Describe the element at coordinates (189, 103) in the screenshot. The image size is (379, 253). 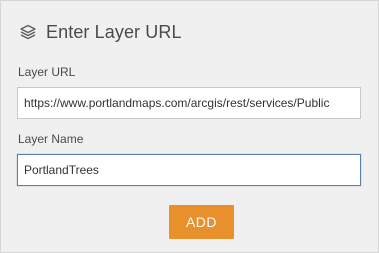
I see `layer-url-input` at that location.